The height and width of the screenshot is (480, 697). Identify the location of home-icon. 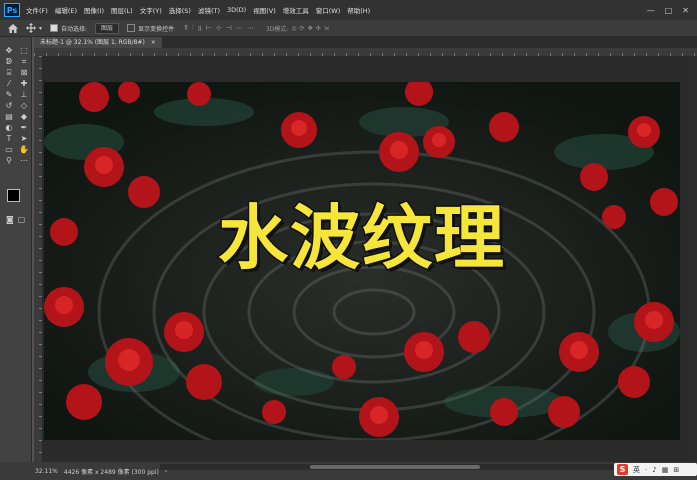
(13, 28).